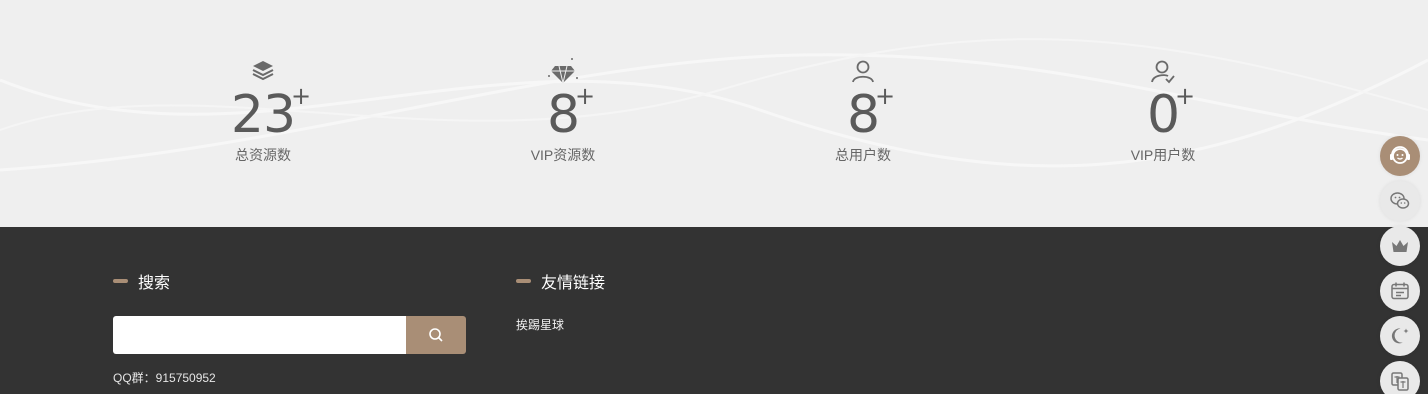  What do you see at coordinates (154, 283) in the screenshot?
I see `search-heading-label: 搜索` at bounding box center [154, 283].